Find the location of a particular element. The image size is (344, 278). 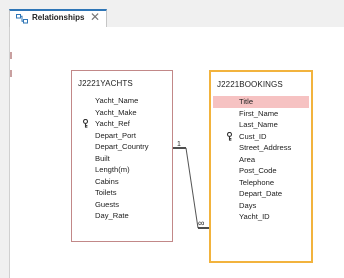

one-side-label: 1 is located at coordinates (179, 144).